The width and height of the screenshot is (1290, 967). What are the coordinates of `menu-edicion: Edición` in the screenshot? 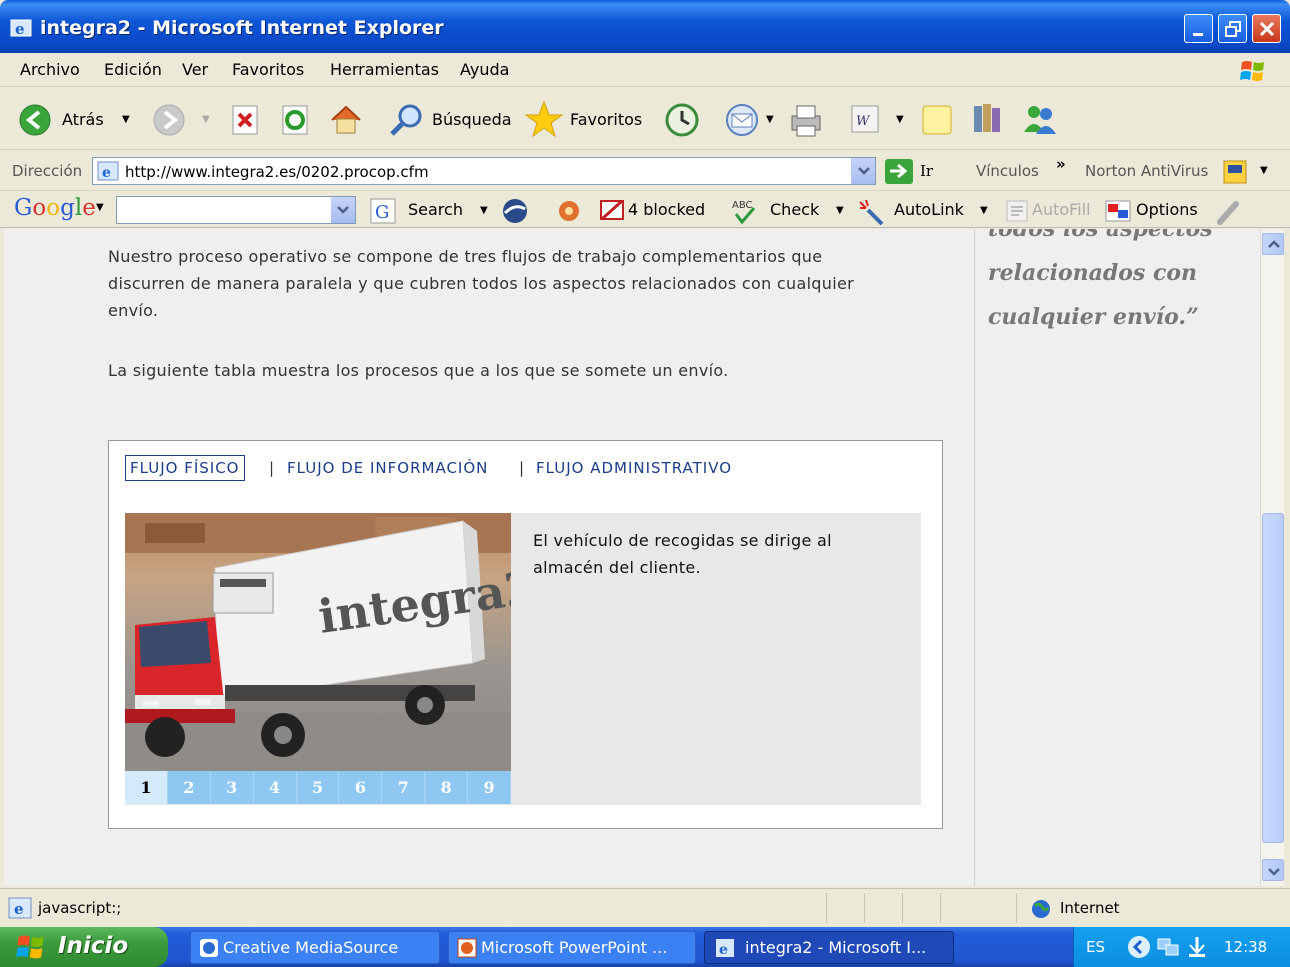 It's located at (133, 69).